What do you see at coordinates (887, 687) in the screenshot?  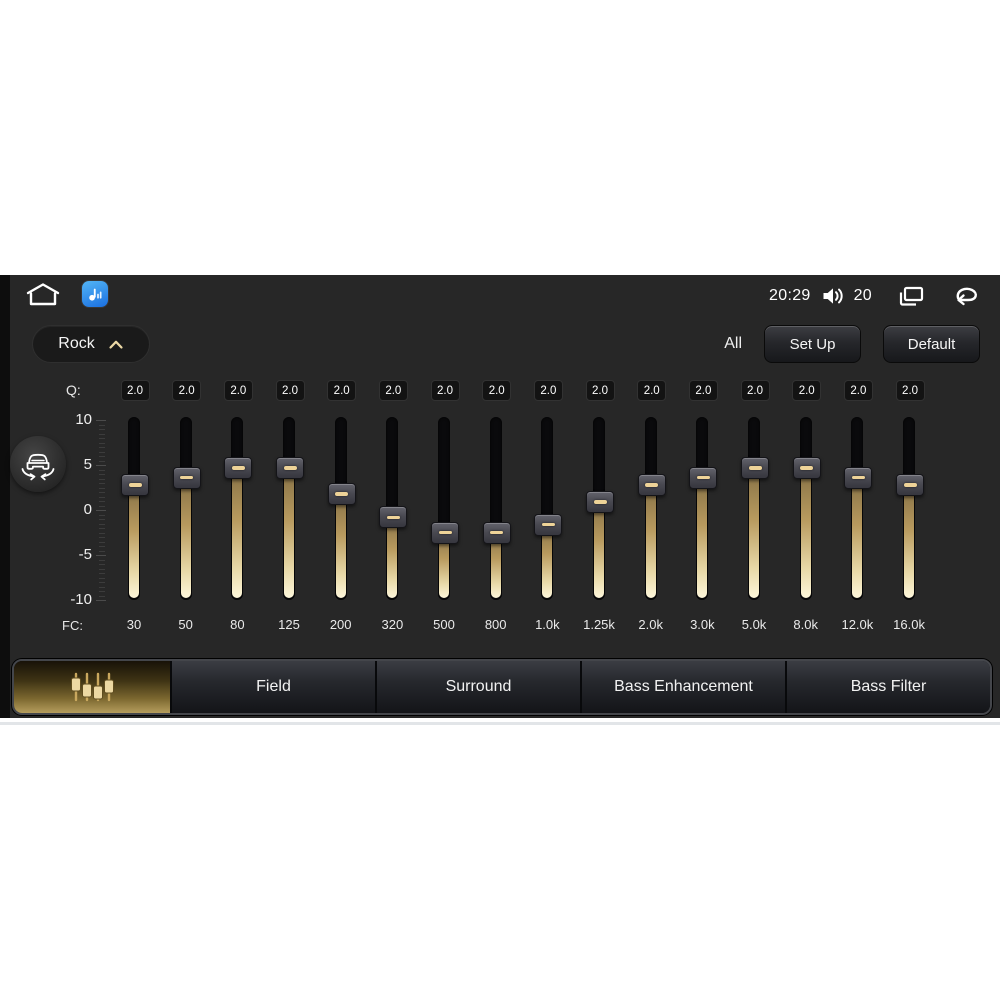 I see `tab-bass-filter: Bass Filter` at bounding box center [887, 687].